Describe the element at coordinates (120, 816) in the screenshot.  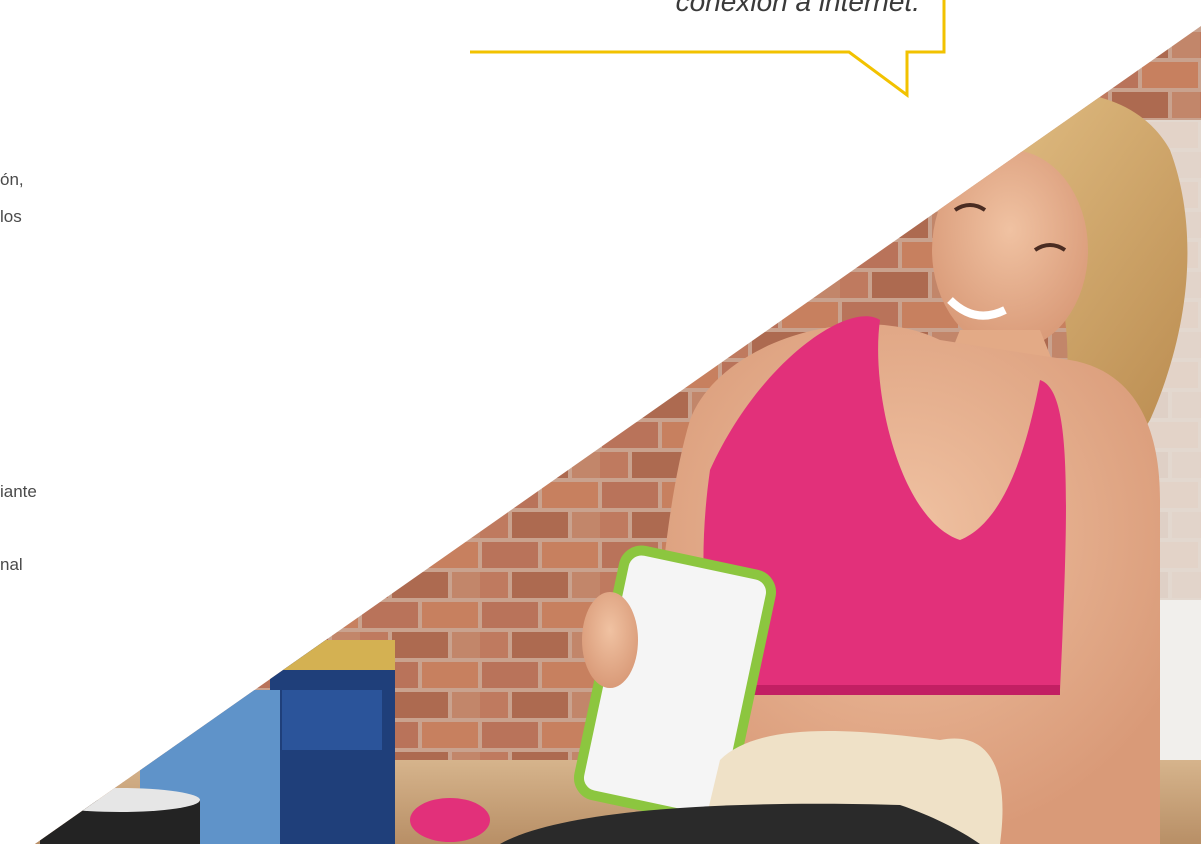
I see `supplement-jar` at that location.